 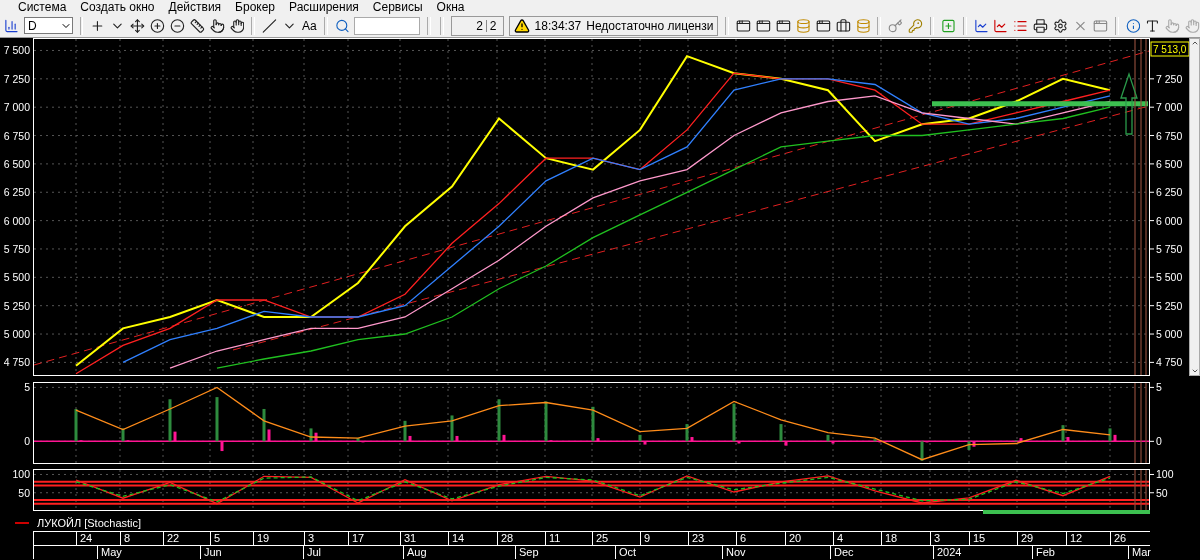 What do you see at coordinates (712, 538) in the screenshot?
I see `day-label: 23` at bounding box center [712, 538].